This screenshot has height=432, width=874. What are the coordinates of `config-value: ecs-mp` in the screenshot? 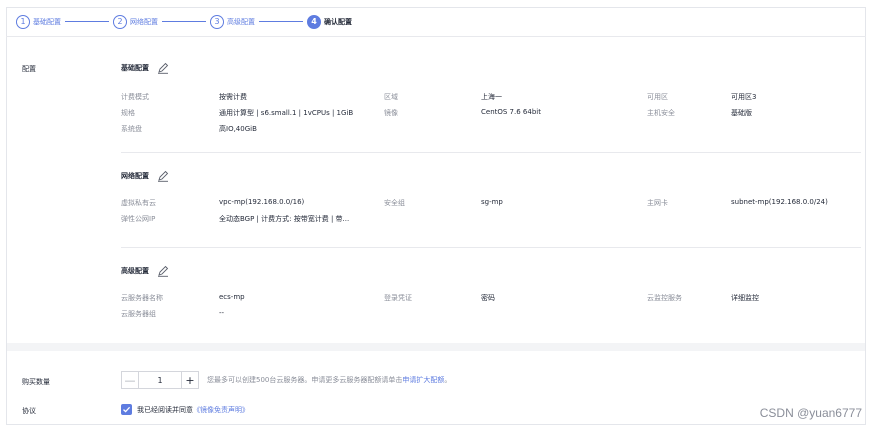 It's located at (232, 297).